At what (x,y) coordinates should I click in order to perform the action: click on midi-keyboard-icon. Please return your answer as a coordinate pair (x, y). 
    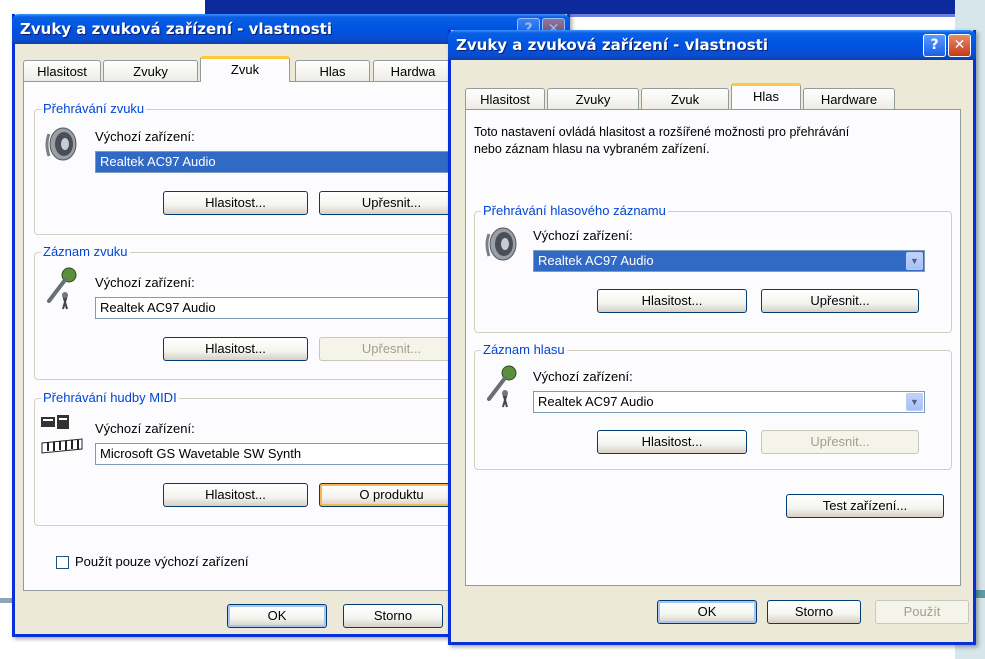
    Looking at the image, I should click on (62, 434).